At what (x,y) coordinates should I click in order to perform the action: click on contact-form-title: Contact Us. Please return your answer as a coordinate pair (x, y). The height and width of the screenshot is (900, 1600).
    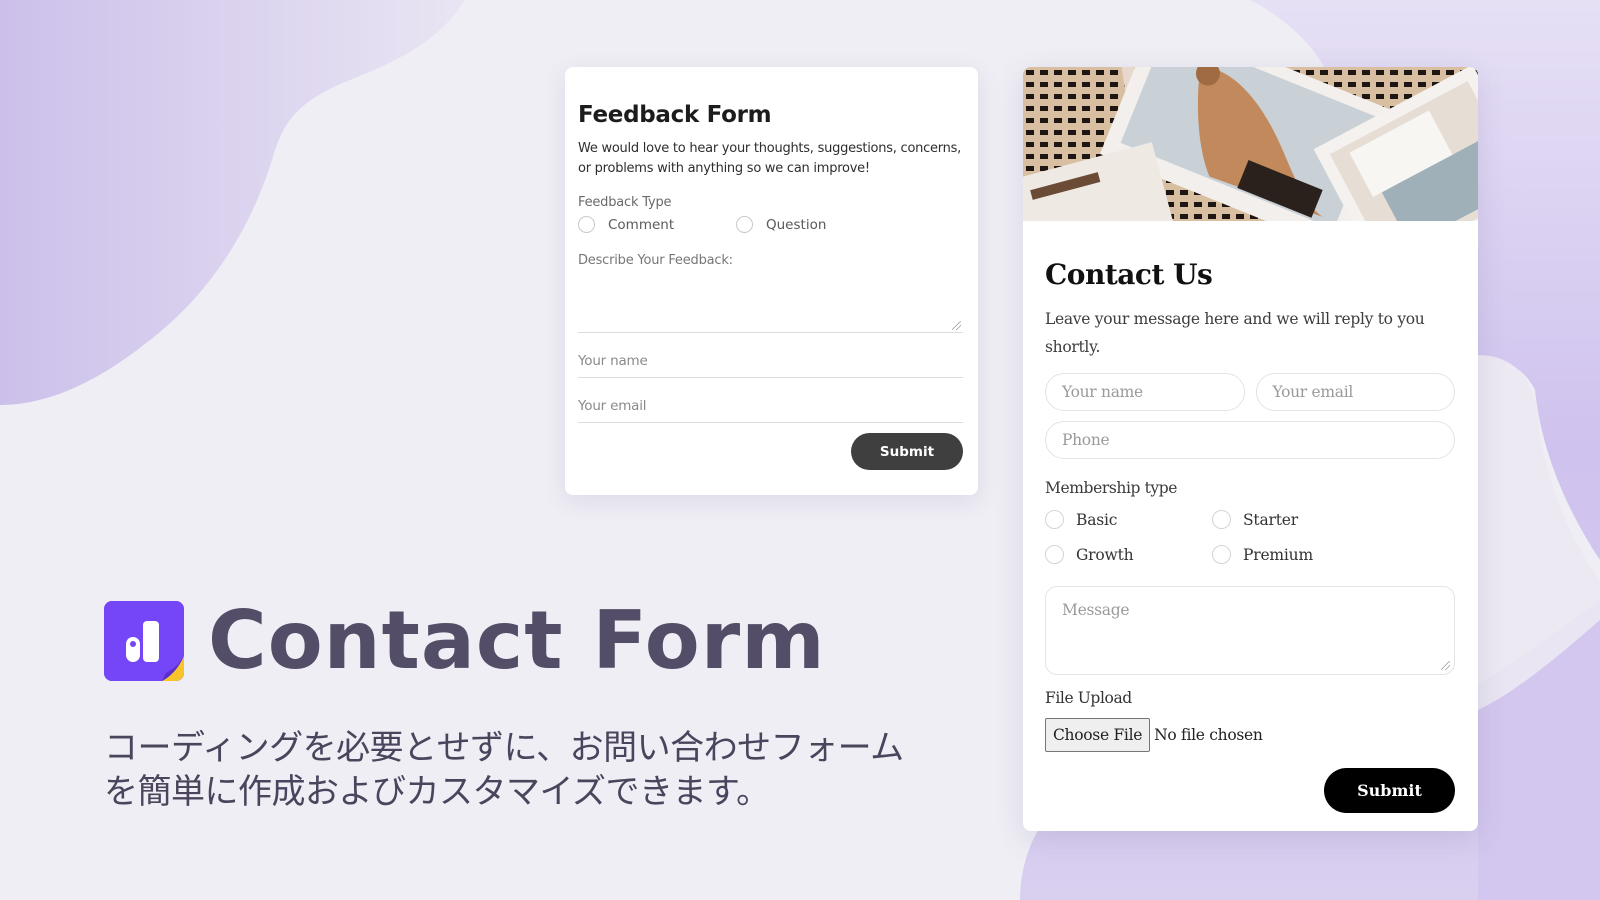
    Looking at the image, I should click on (1129, 274).